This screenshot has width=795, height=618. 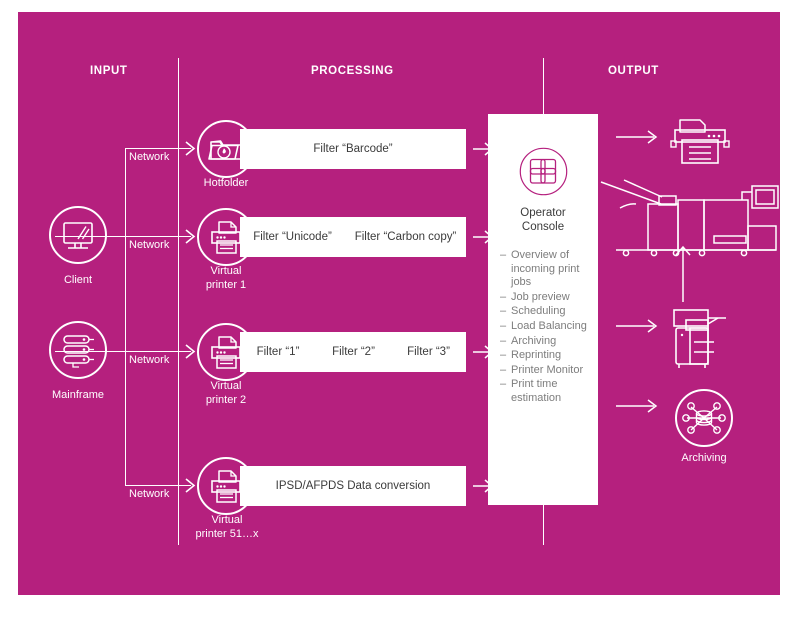 I want to click on list-item: Scheduling, so click(x=546, y=312).